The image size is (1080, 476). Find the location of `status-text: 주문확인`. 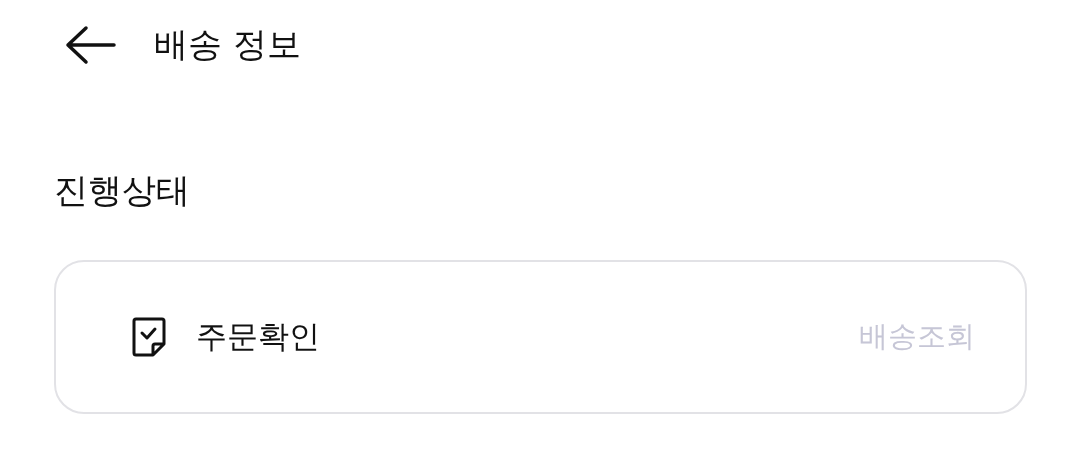

status-text: 주문확인 is located at coordinates (258, 336).